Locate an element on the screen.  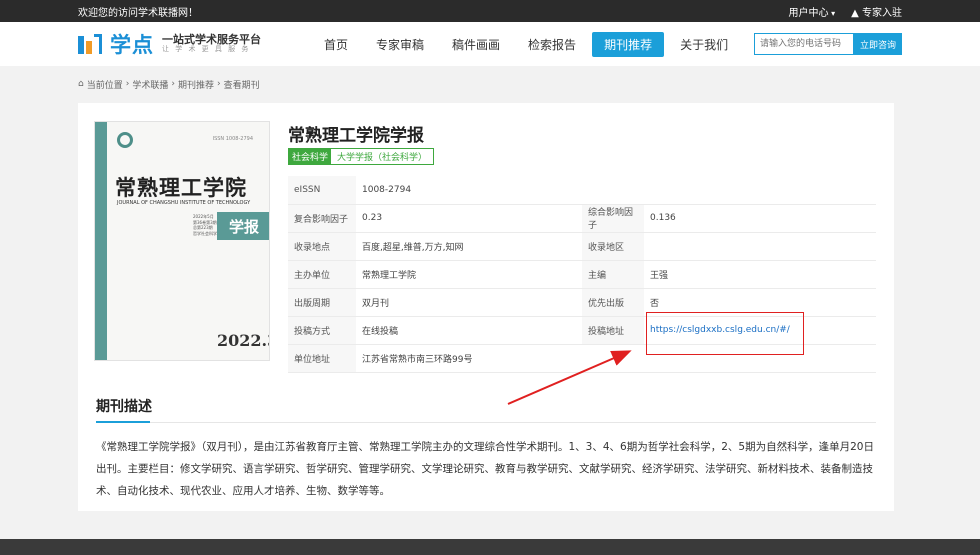
section-divider is located at coordinates (486, 422).